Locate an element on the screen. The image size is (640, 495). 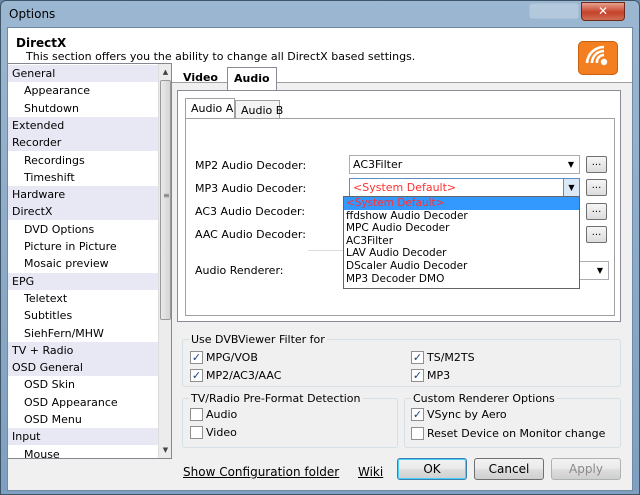
mp3-checkbox: ✓ is located at coordinates (417, 375).